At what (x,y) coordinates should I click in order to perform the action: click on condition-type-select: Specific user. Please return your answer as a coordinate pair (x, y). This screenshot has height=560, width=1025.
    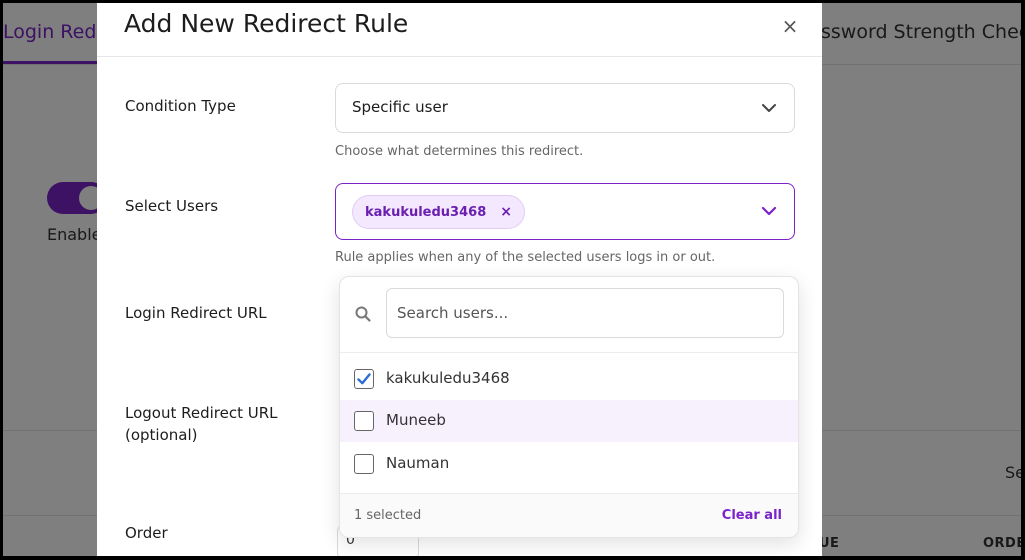
    Looking at the image, I should click on (565, 108).